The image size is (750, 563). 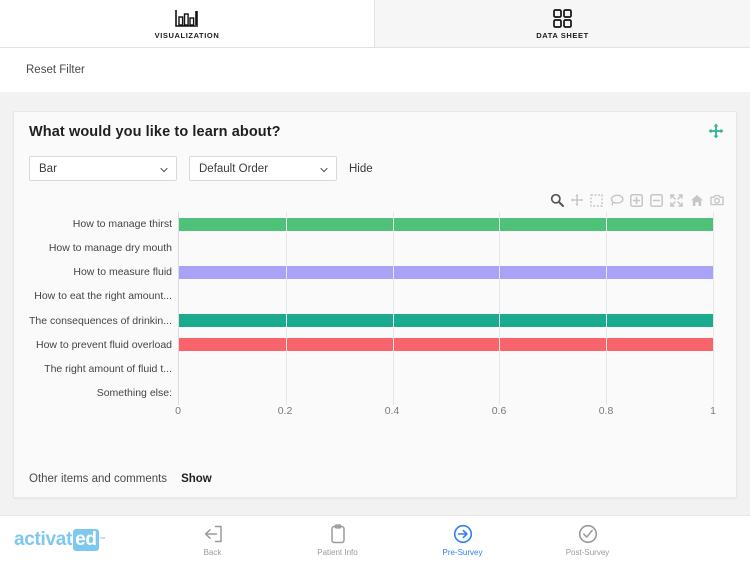 I want to click on app-logo: activat ed ™, so click(x=75, y=539).